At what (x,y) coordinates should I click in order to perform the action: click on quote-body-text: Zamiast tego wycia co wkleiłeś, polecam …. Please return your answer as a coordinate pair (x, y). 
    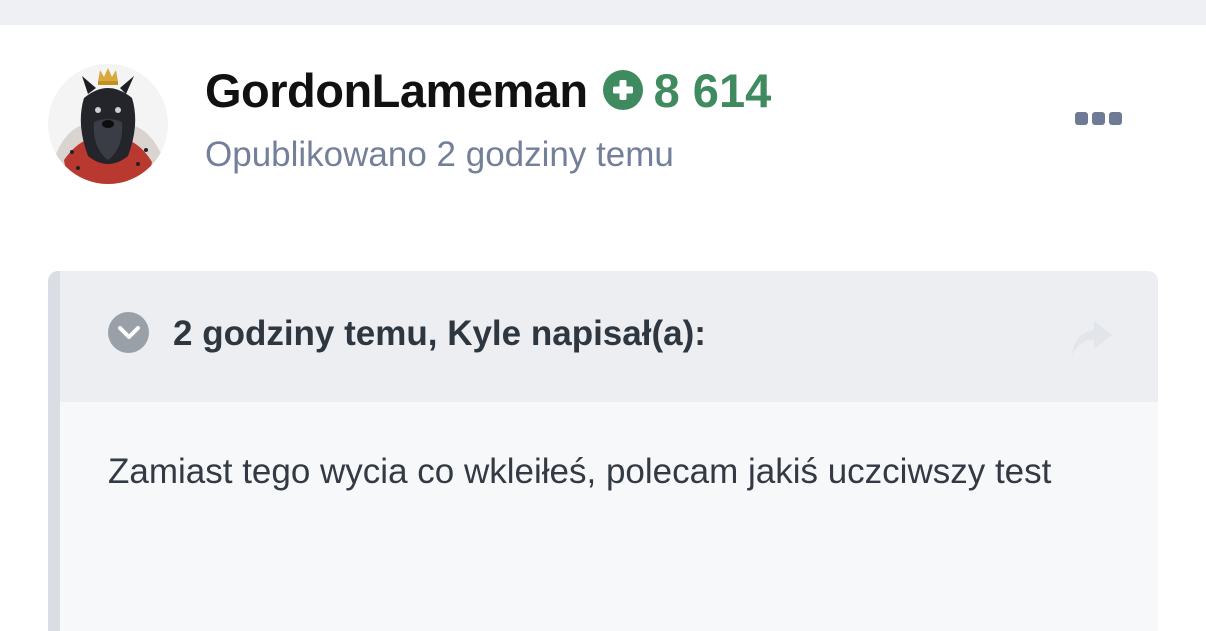
    Looking at the image, I should click on (580, 471).